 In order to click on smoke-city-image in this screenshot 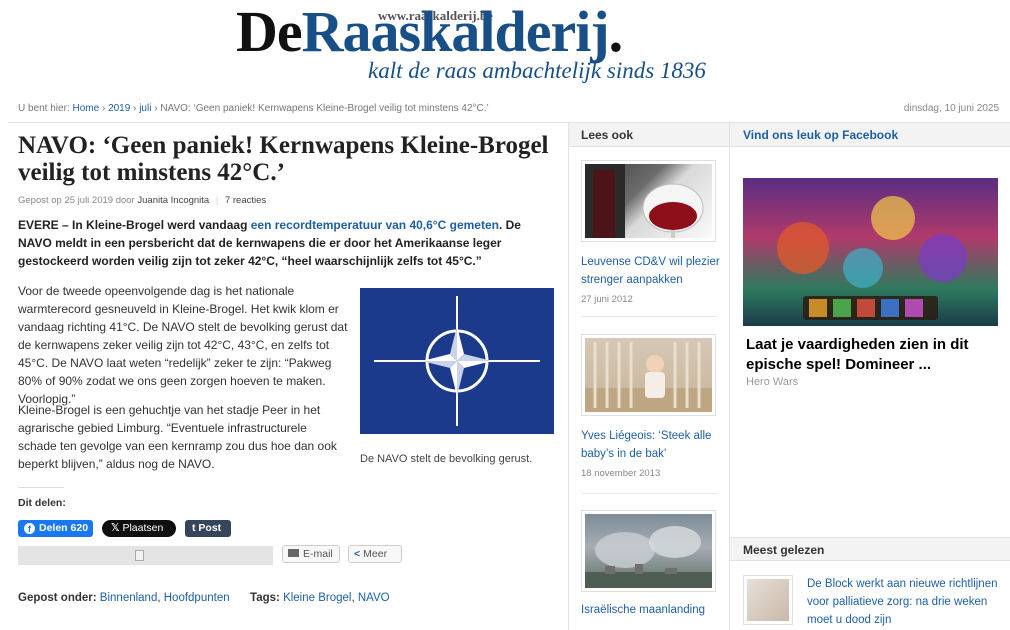, I will do `click(648, 551)`.